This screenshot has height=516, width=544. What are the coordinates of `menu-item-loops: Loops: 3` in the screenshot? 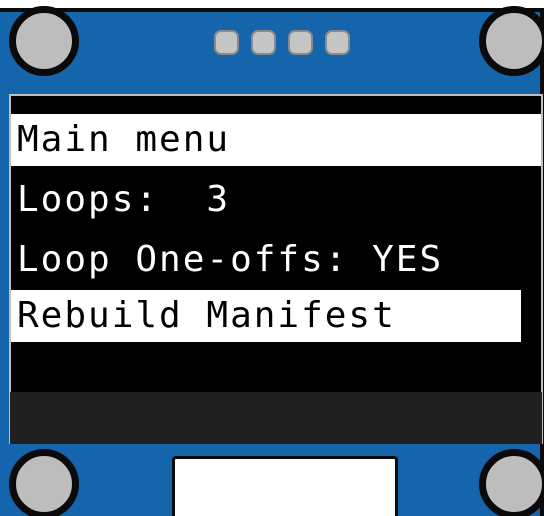 It's located at (276, 200).